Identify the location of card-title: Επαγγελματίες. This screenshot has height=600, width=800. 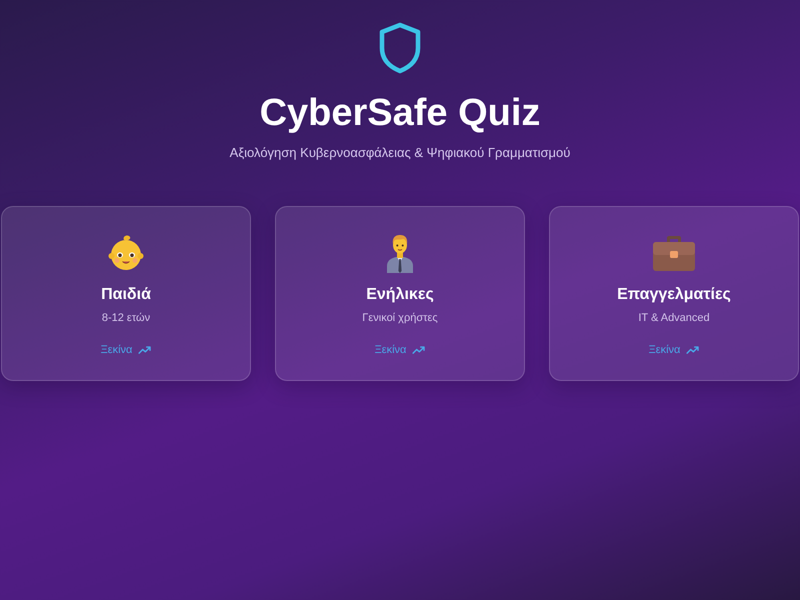
(674, 295).